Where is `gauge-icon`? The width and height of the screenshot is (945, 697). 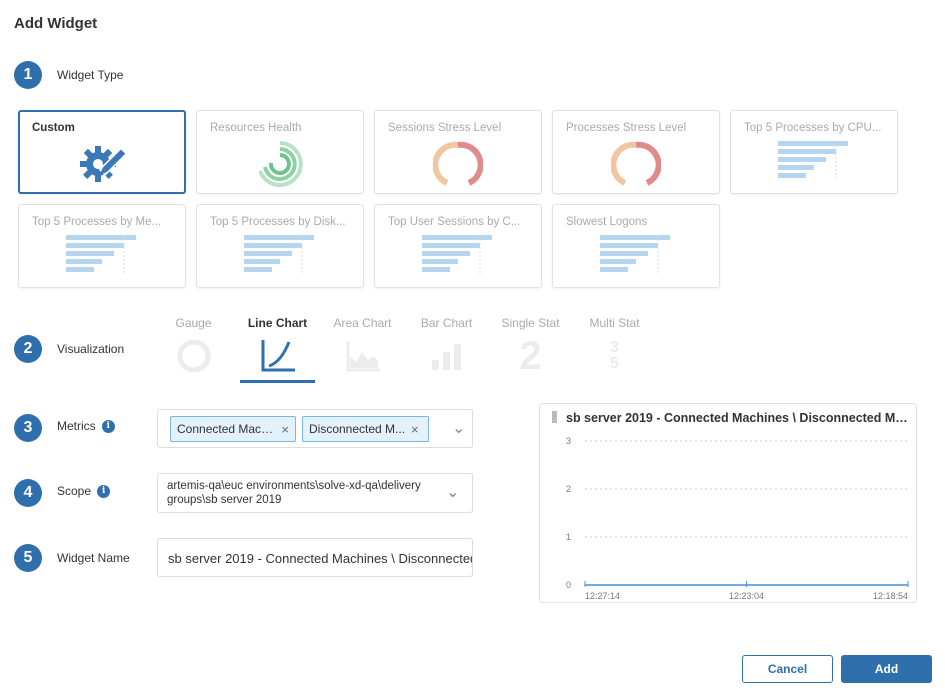 gauge-icon is located at coordinates (193, 356).